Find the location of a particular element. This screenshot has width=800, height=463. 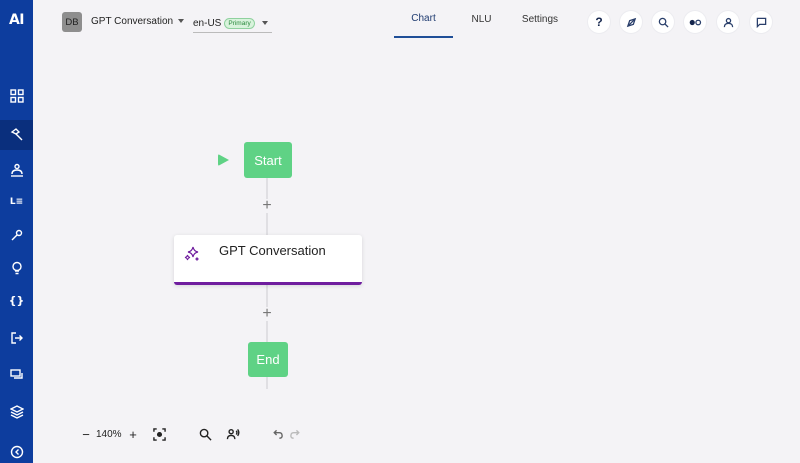

canvas-search-button is located at coordinates (205, 434).